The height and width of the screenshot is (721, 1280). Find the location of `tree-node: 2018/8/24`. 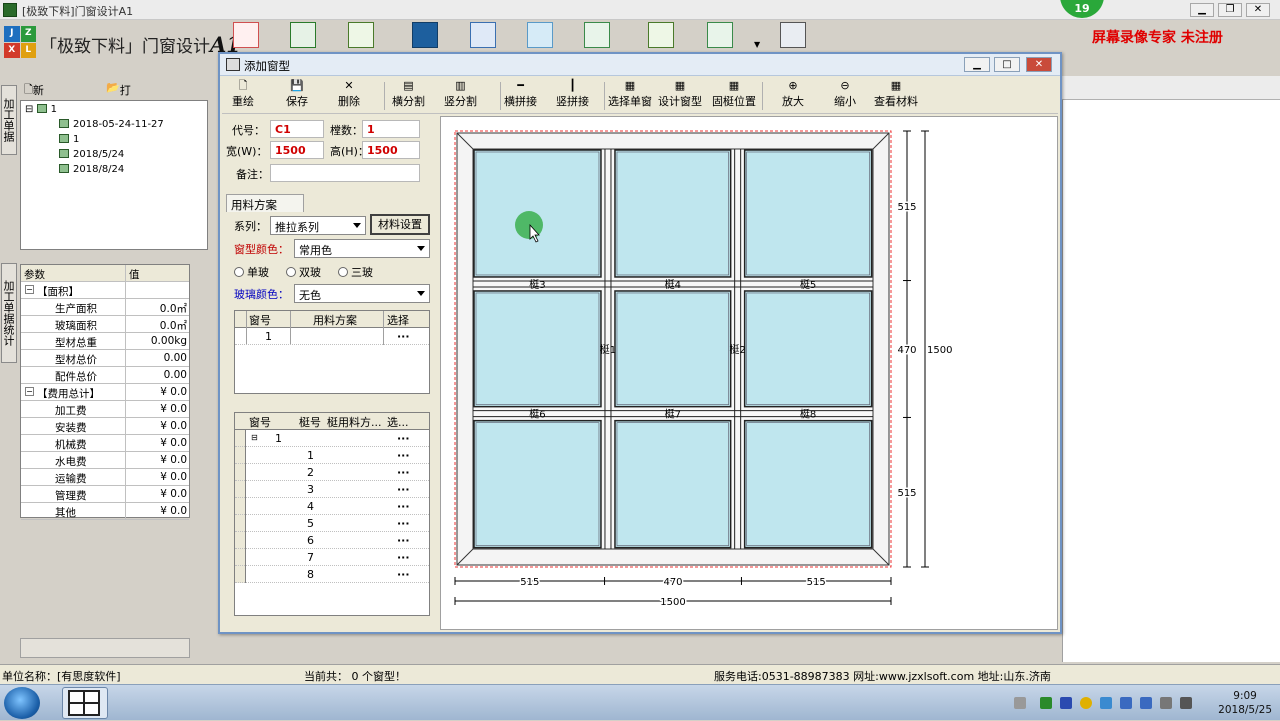

tree-node: 2018/8/24 is located at coordinates (91, 169).